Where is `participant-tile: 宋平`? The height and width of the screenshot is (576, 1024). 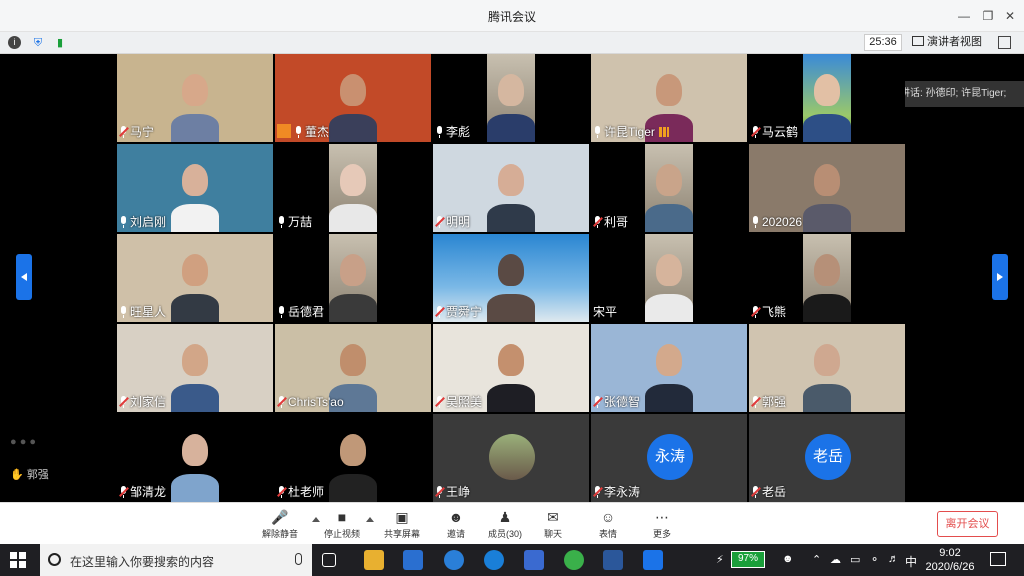 participant-tile: 宋平 is located at coordinates (669, 278).